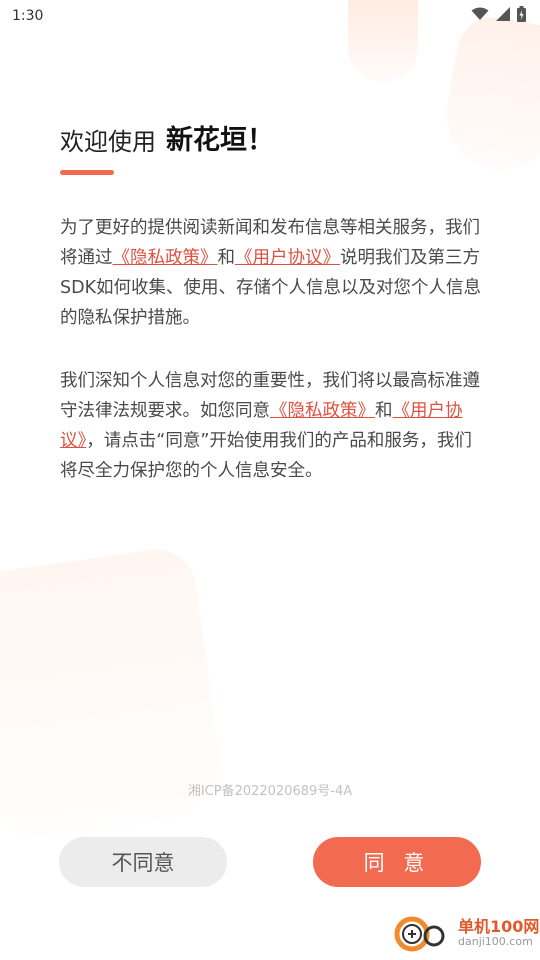 Image resolution: width=540 pixels, height=960 pixels. I want to click on disagree-button: 不同意, so click(143, 862).